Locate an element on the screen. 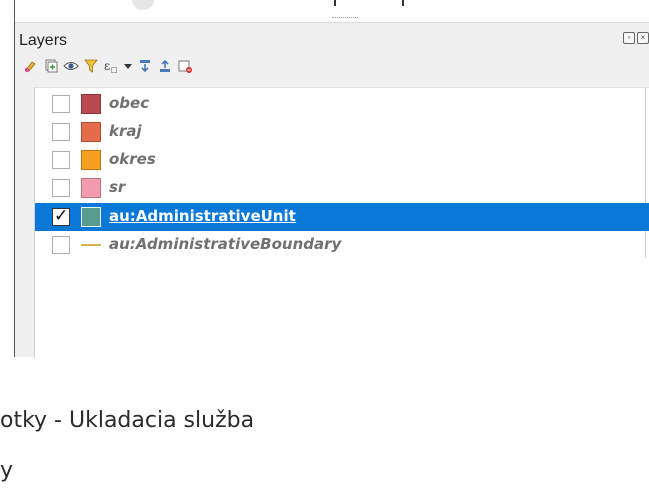  svg-text: ε is located at coordinates (107, 66).